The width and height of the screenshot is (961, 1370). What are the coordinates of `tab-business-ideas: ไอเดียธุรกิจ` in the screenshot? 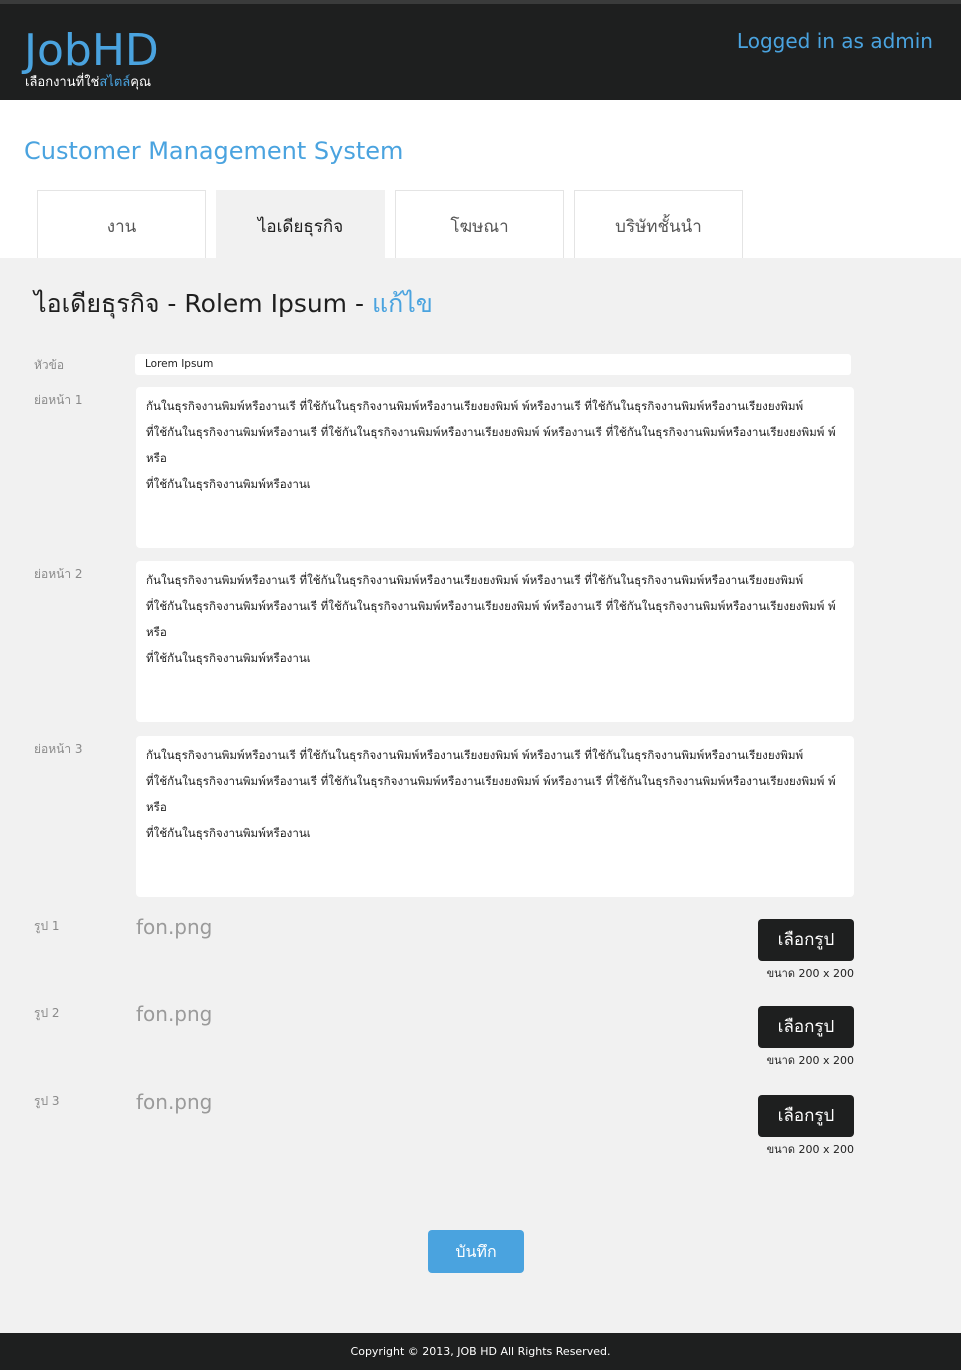 It's located at (300, 224).